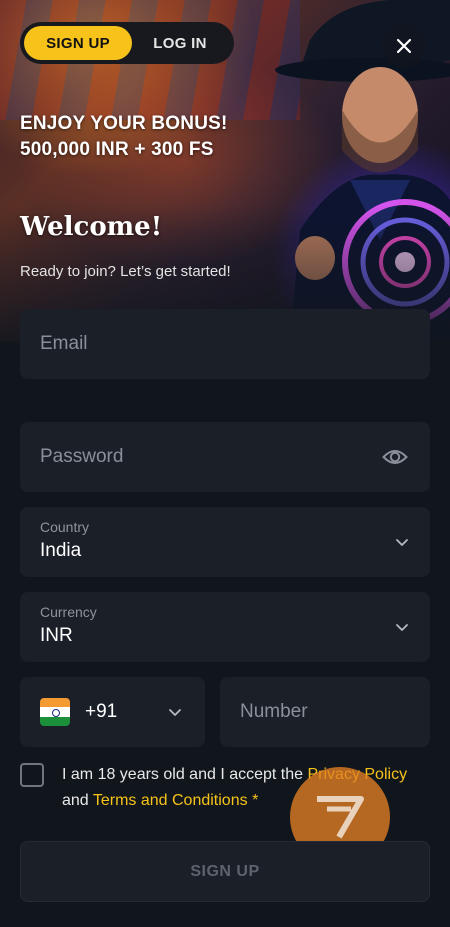 The width and height of the screenshot is (450, 927). What do you see at coordinates (32, 775) in the screenshot?
I see `age-terms-checkbox` at bounding box center [32, 775].